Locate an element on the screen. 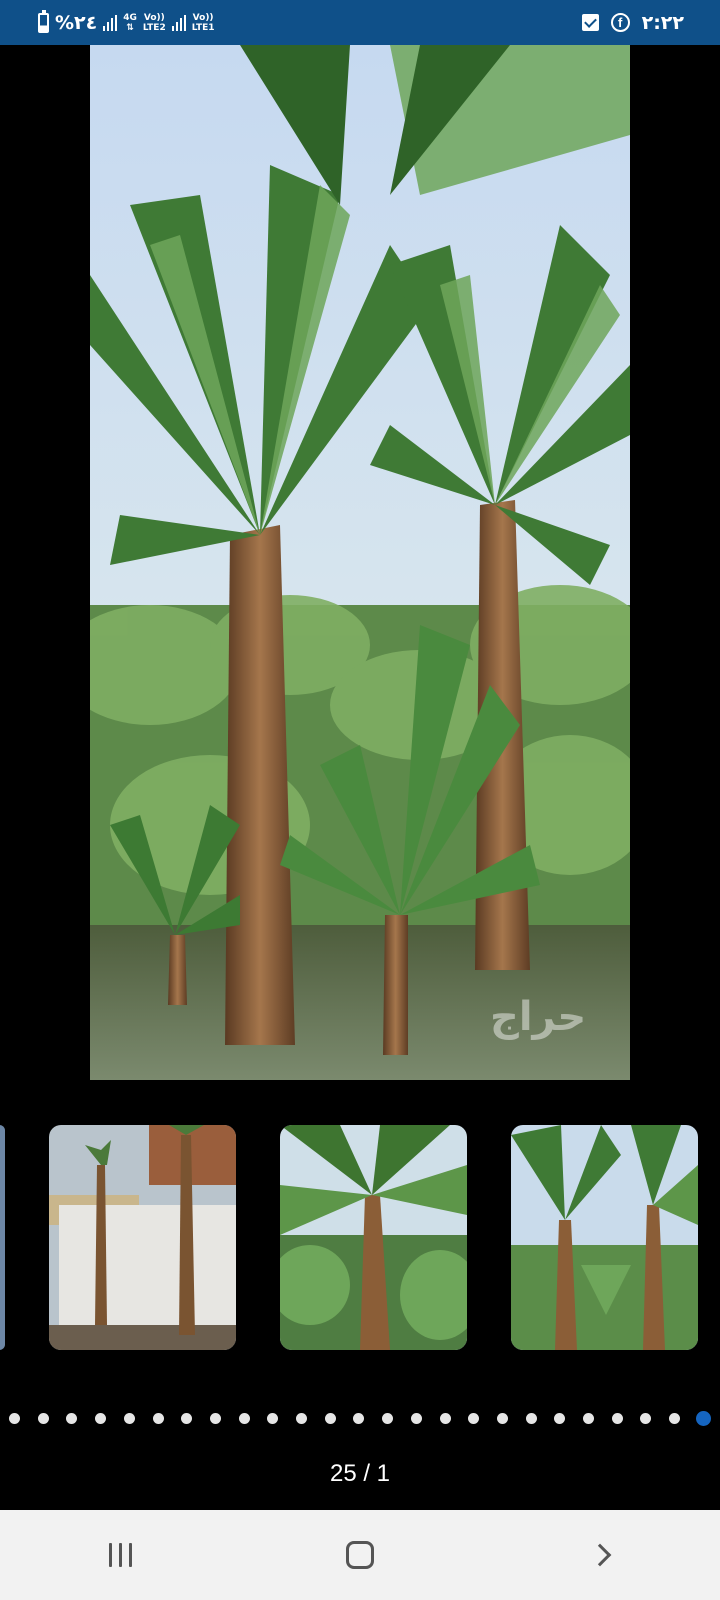 The image size is (720, 1600). battery-icon is located at coordinates (43, 21).